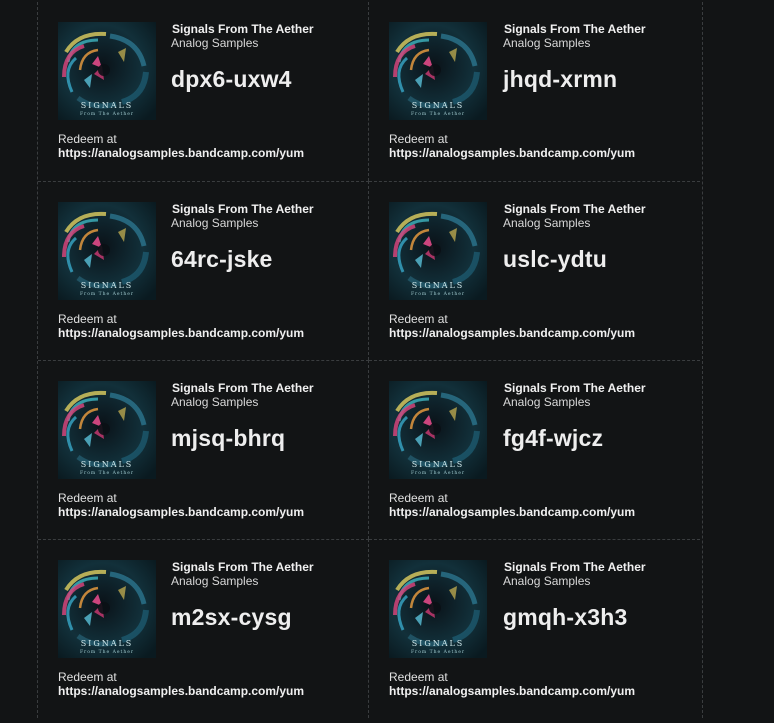 The height and width of the screenshot is (723, 774). I want to click on download-code: 64rc-jske, so click(222, 259).